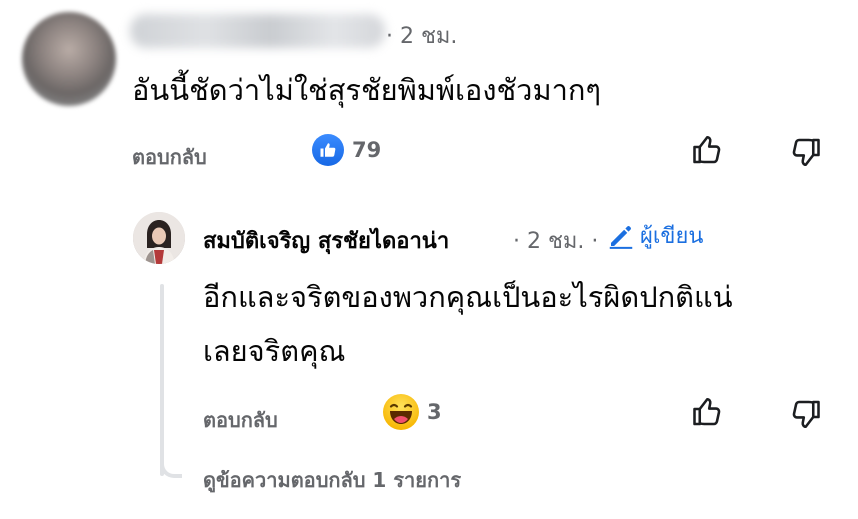  I want to click on reply-thumbs-up-icon, so click(708, 414).